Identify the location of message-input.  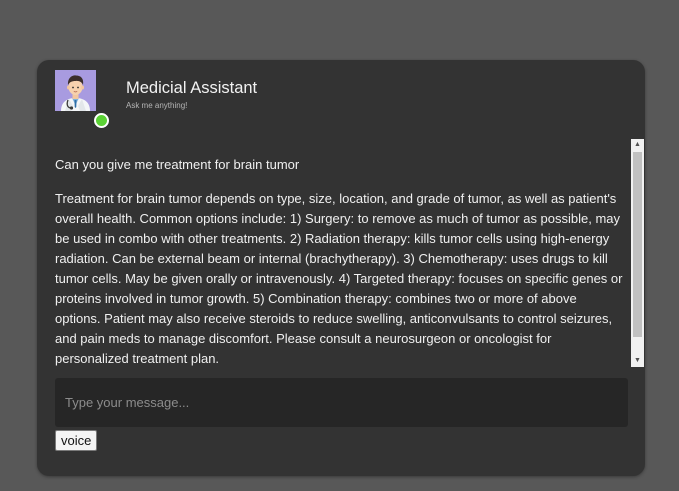
(341, 402).